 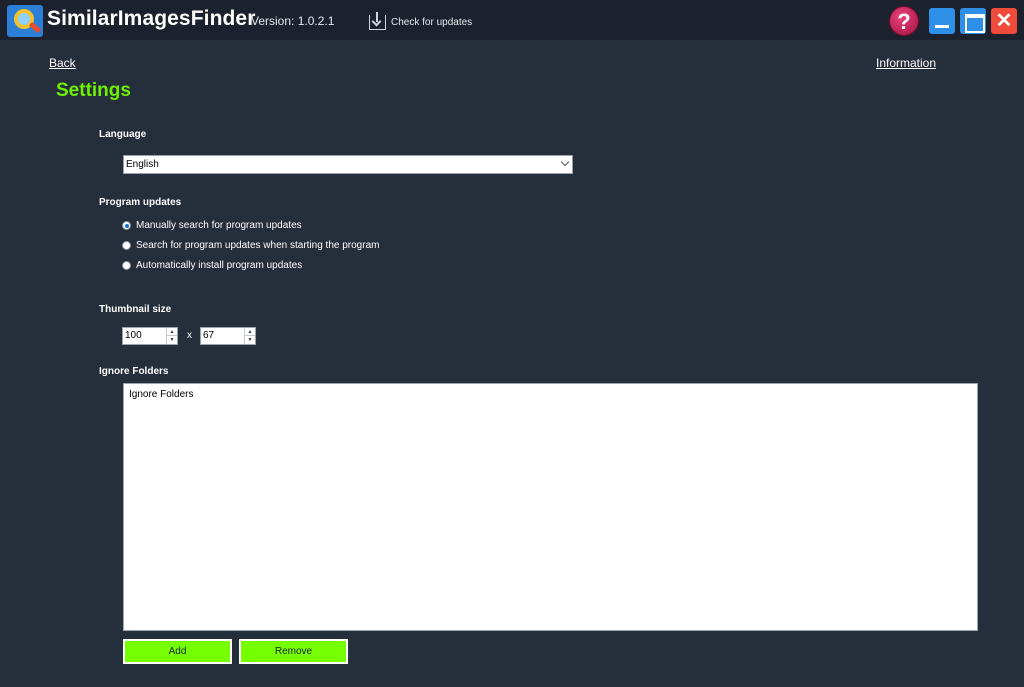 What do you see at coordinates (151, 18) in the screenshot?
I see `app-title: SimilarImagesFinder` at bounding box center [151, 18].